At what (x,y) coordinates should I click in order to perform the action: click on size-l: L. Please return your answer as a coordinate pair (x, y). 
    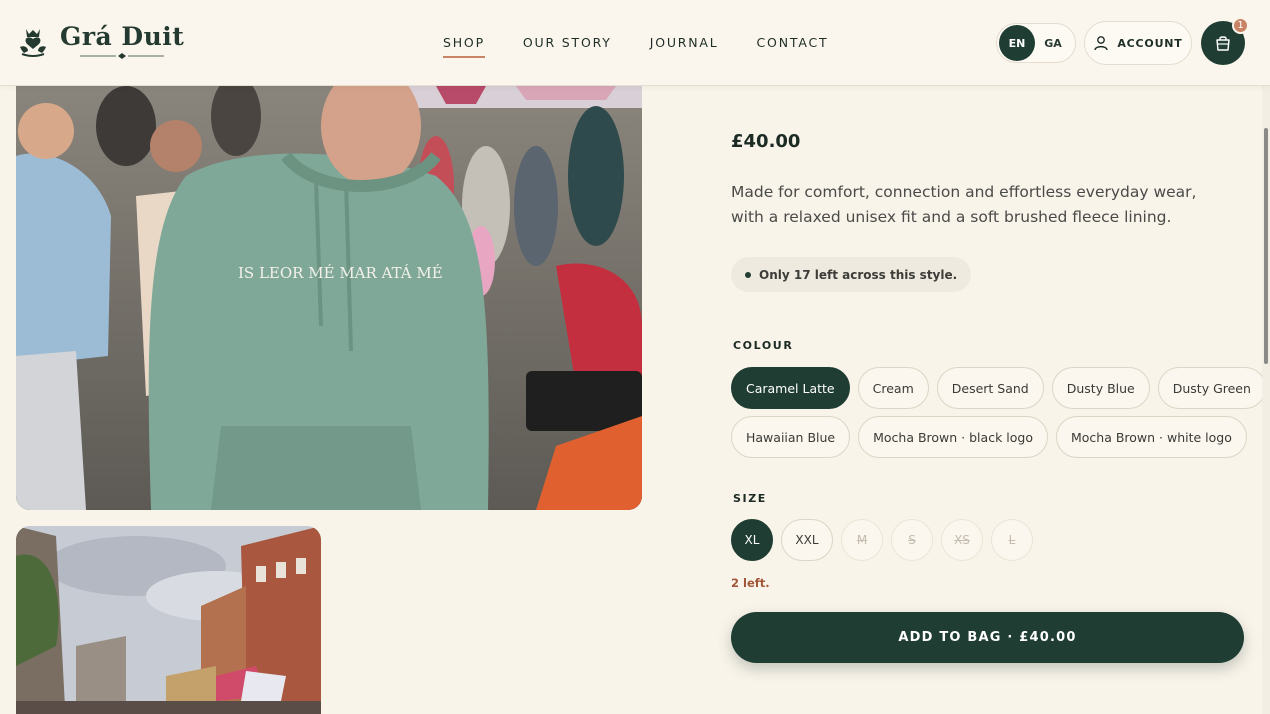
    Looking at the image, I should click on (1012, 540).